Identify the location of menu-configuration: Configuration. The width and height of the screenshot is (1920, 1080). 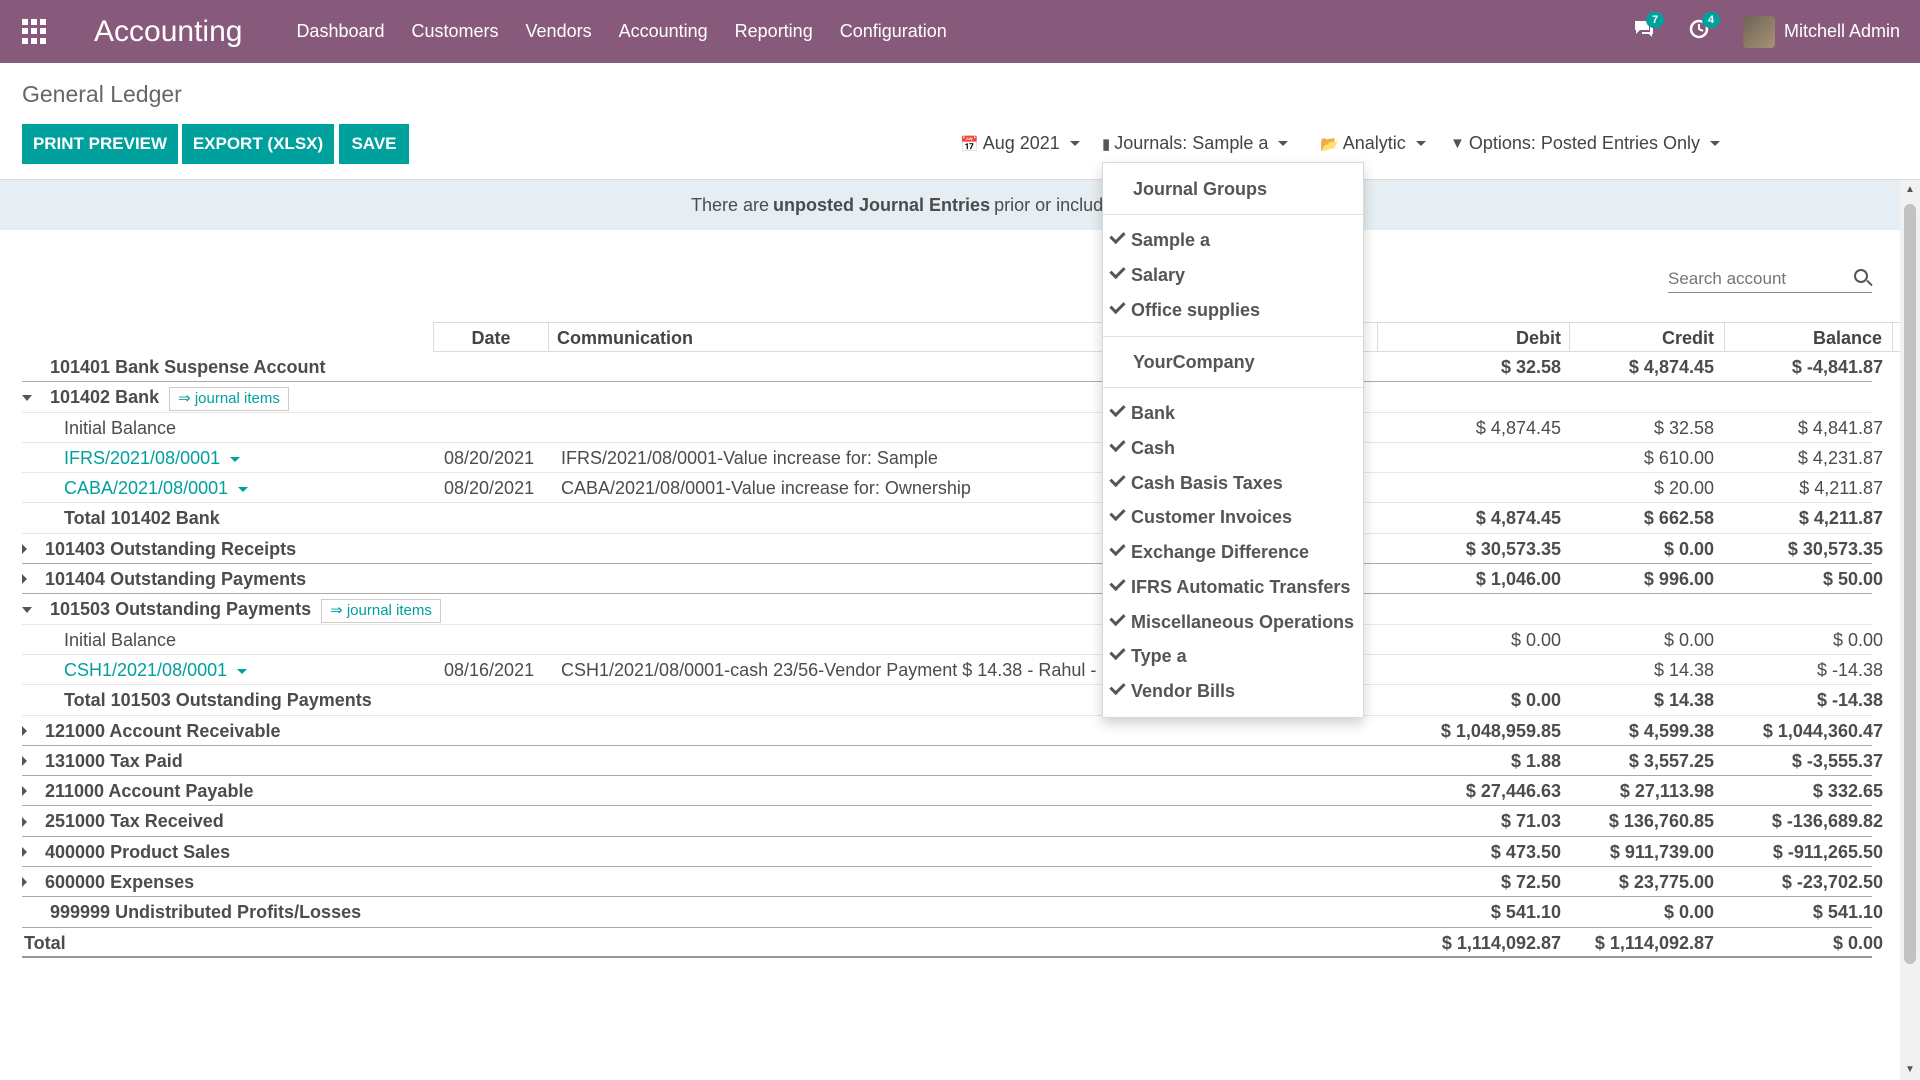
(893, 31).